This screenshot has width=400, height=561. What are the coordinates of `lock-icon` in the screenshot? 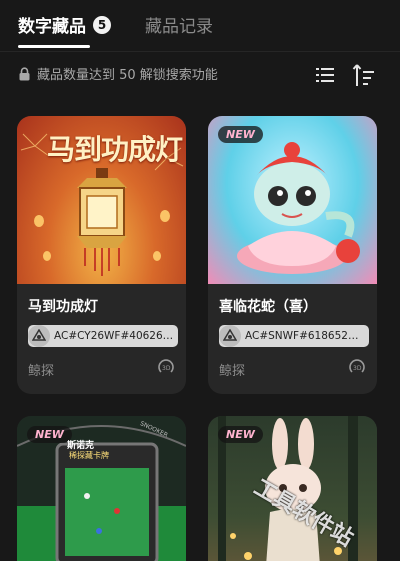 It's located at (24, 73).